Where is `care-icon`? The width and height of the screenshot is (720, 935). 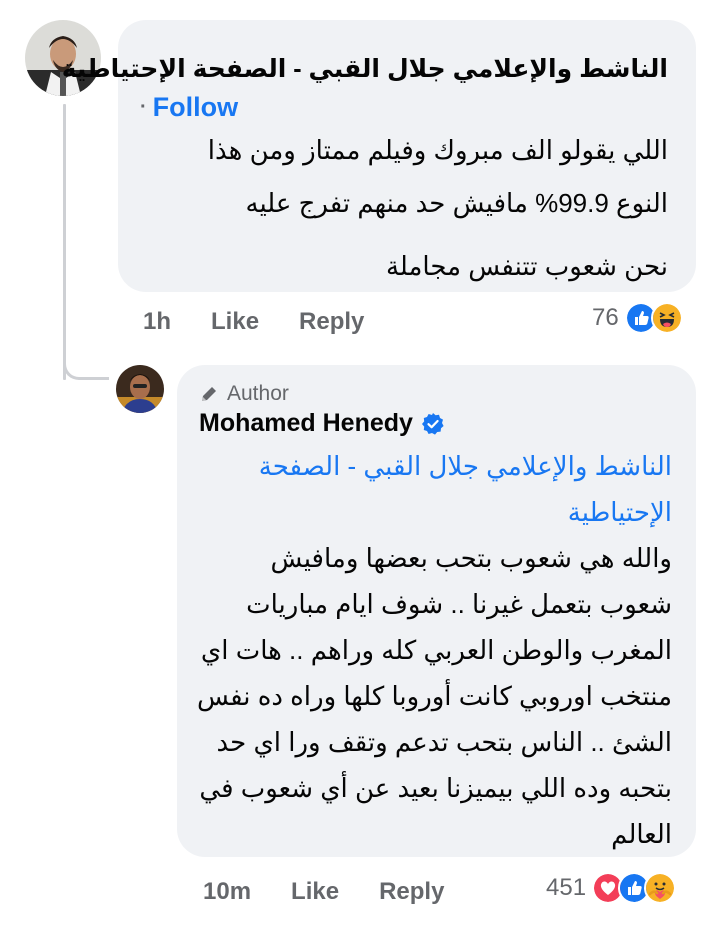
care-icon is located at coordinates (660, 888).